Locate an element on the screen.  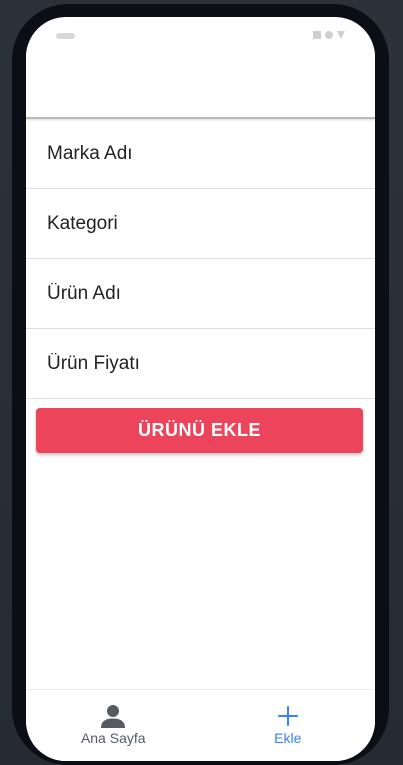
add-product-button: ÜRÜNÜ EKLE is located at coordinates (199, 430).